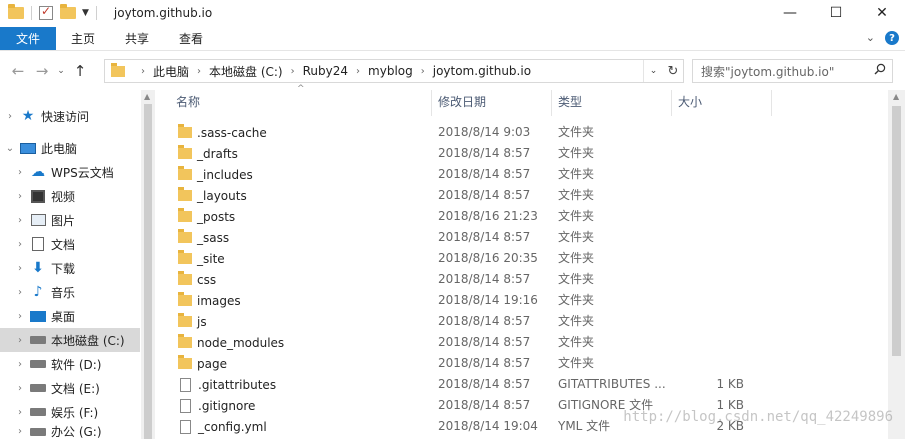  I want to click on file-name: _posts, so click(206, 216).